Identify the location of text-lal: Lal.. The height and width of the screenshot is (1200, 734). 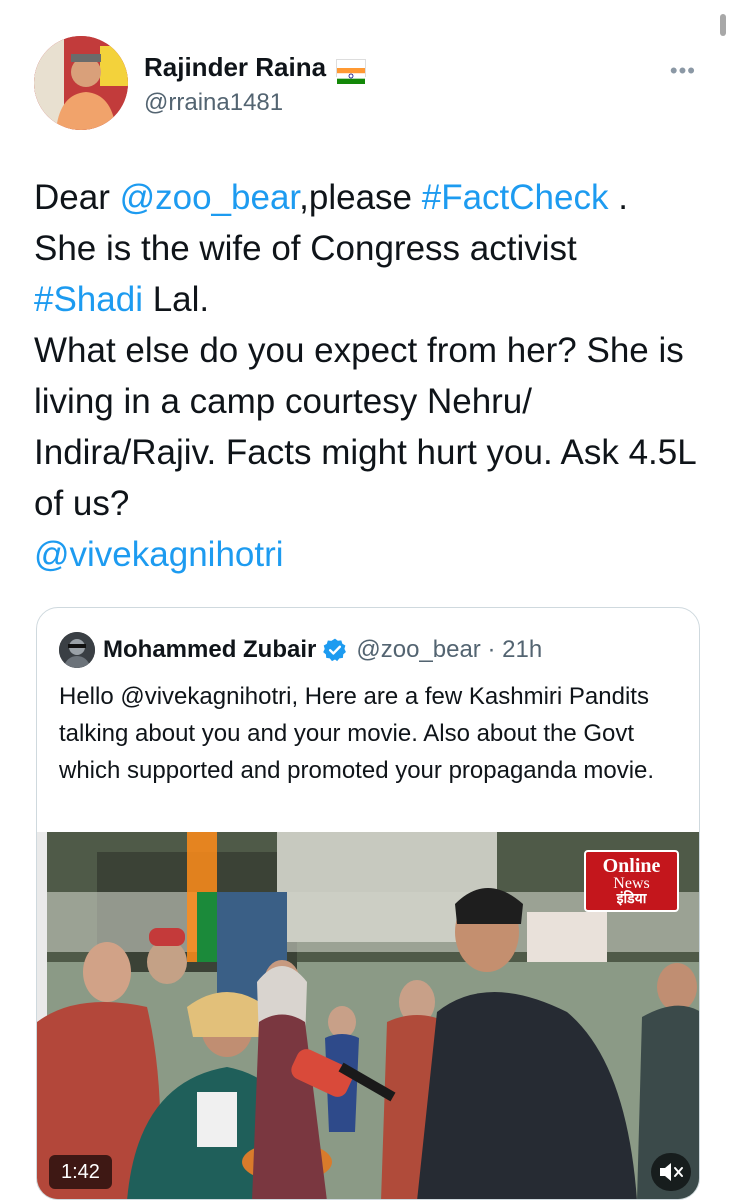
(176, 299).